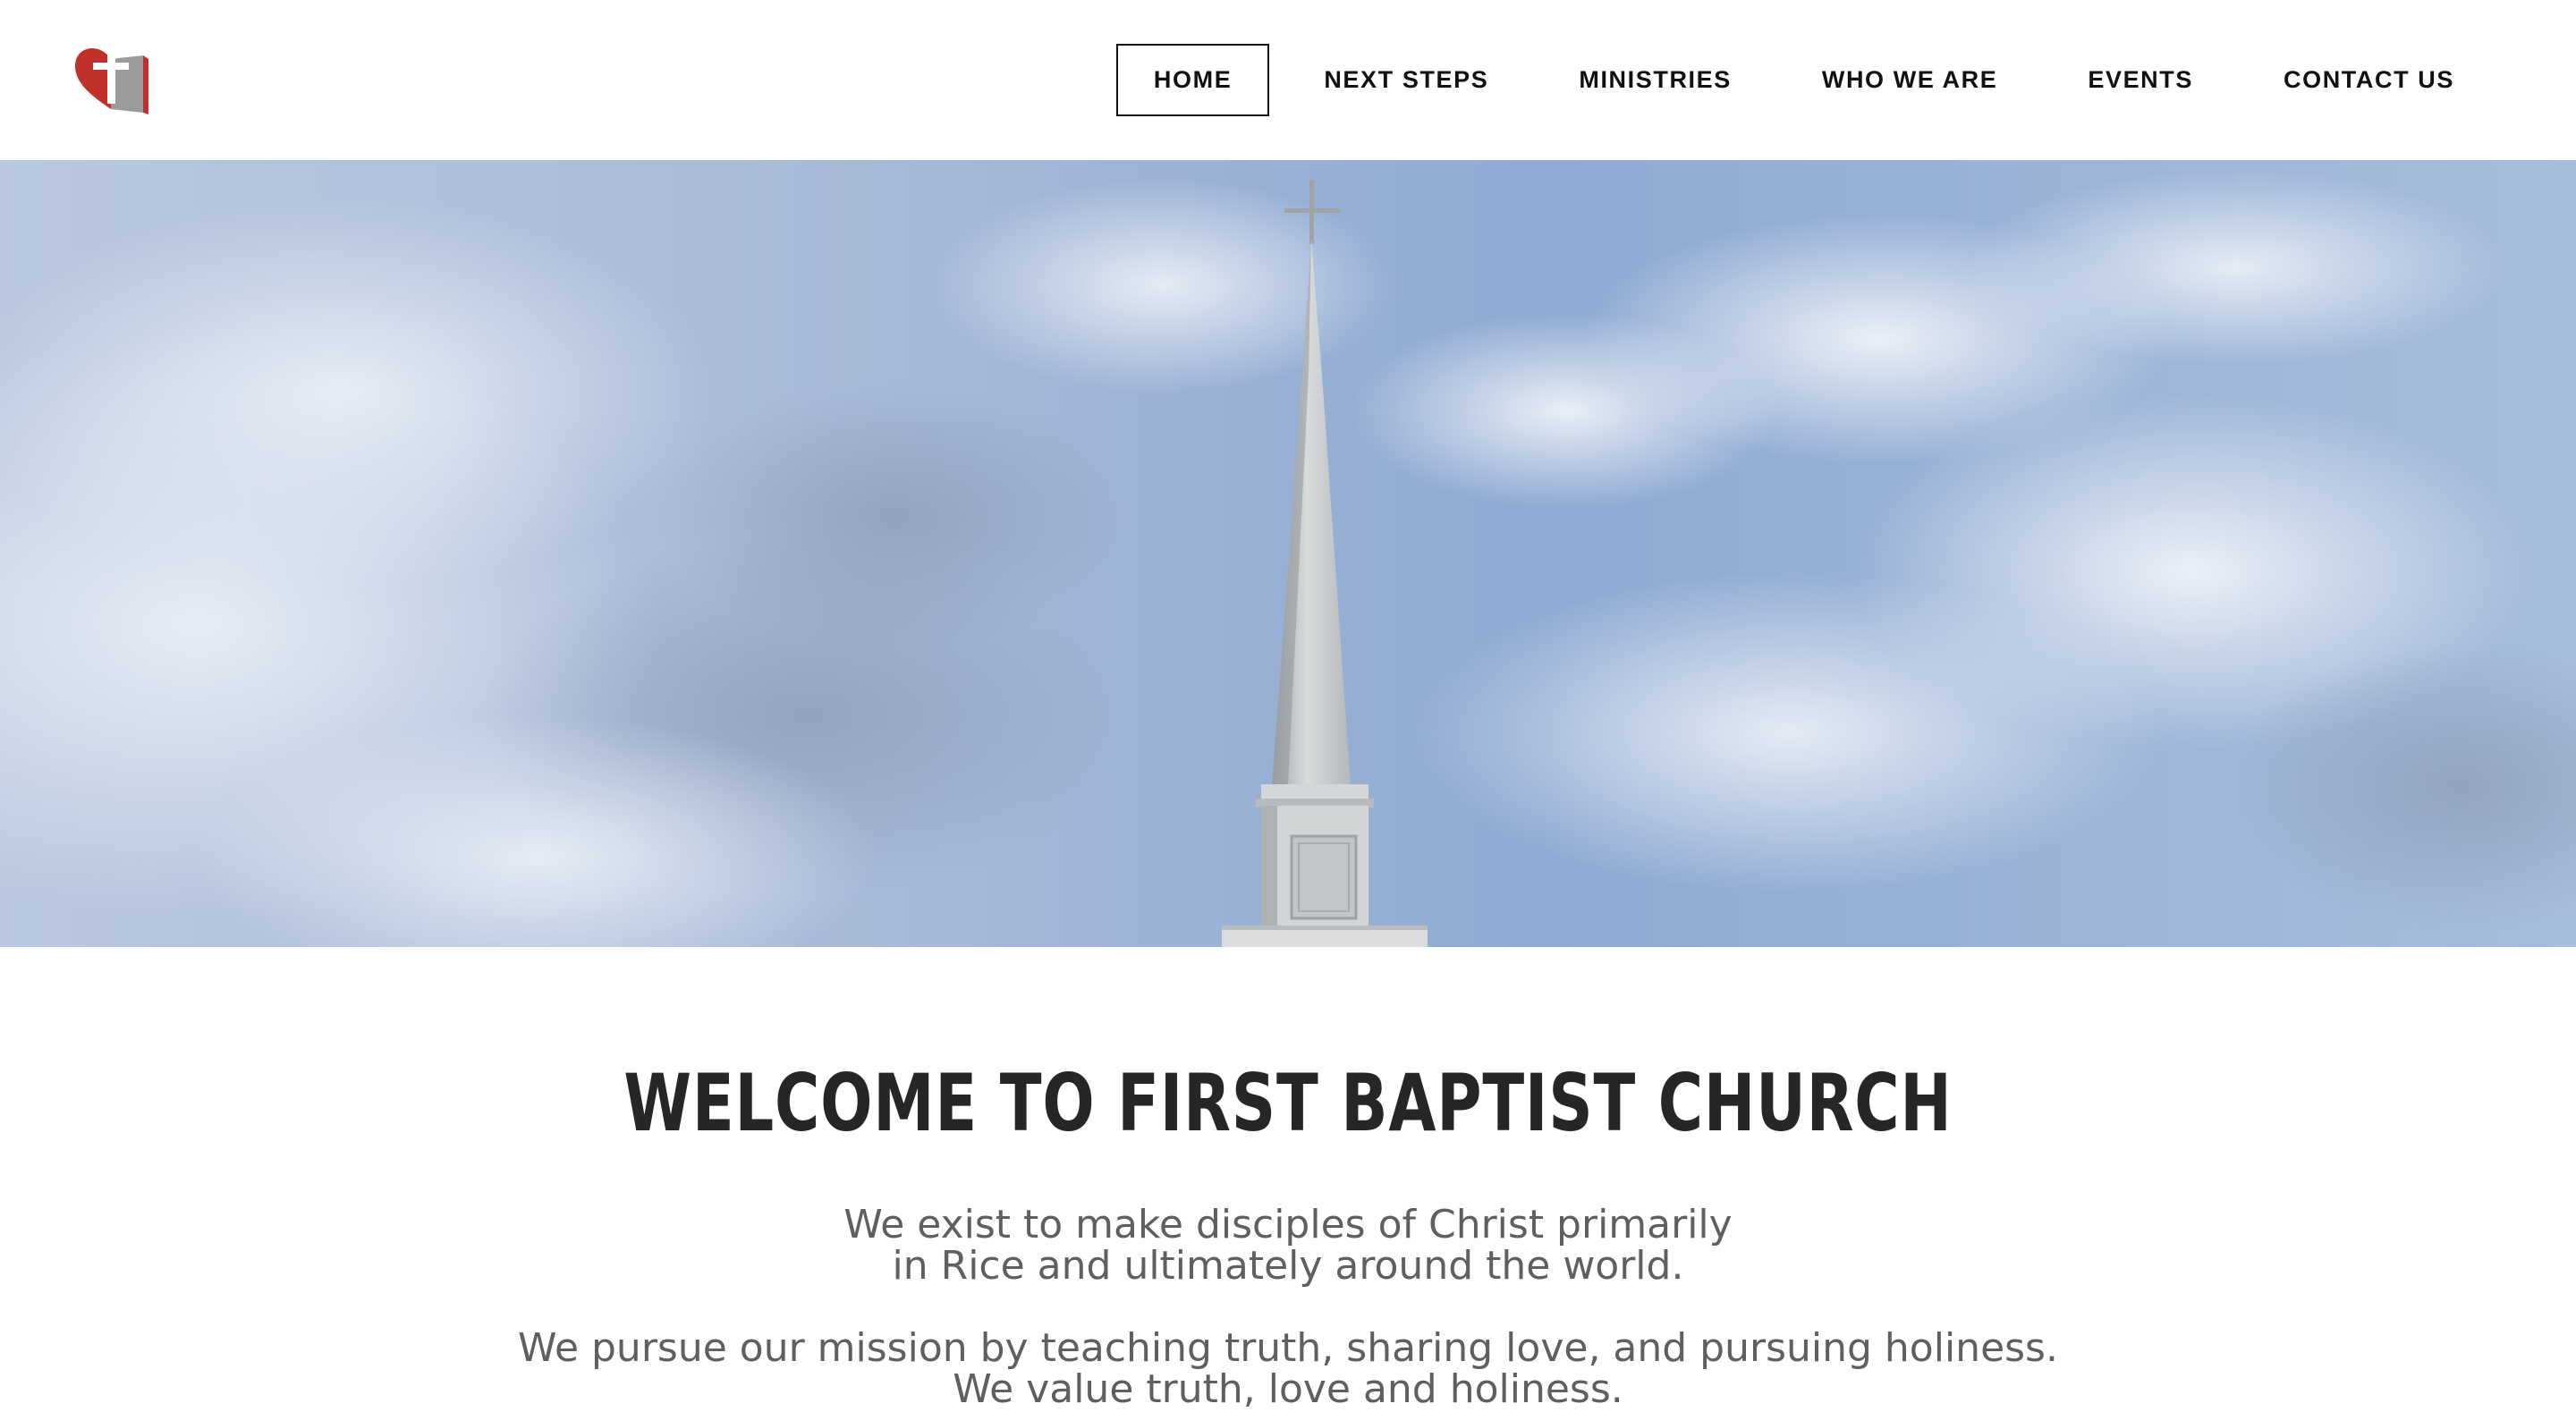  What do you see at coordinates (1288, 1266) in the screenshot?
I see `mission-line-2: in Rice and ultimately around the world.` at bounding box center [1288, 1266].